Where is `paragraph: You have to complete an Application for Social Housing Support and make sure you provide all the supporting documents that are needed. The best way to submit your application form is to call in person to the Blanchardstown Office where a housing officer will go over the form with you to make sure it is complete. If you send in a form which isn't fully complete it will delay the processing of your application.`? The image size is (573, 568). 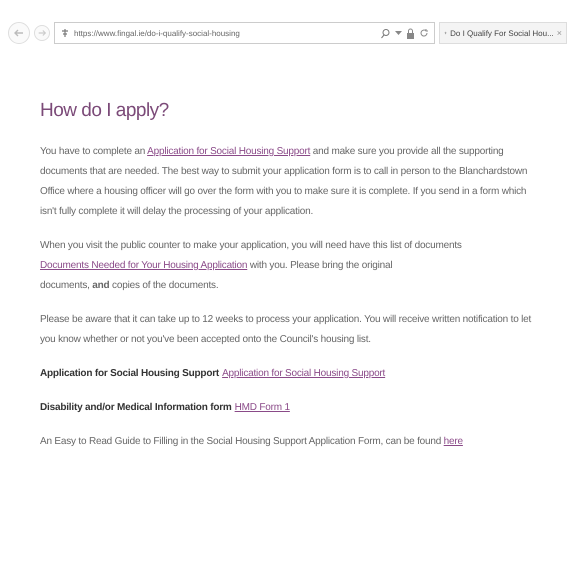
paragraph: You have to complete an Application for Social Housing Support and make sure you provide all the supporting documents that are needed. The best way to submit your application form is to call in person to the Blanchardstown Office where a housing officer will go over the form with you to make sure it is complete. If you send in a form which isn't fully complete it will delay the processing of your application. is located at coordinates (284, 182).